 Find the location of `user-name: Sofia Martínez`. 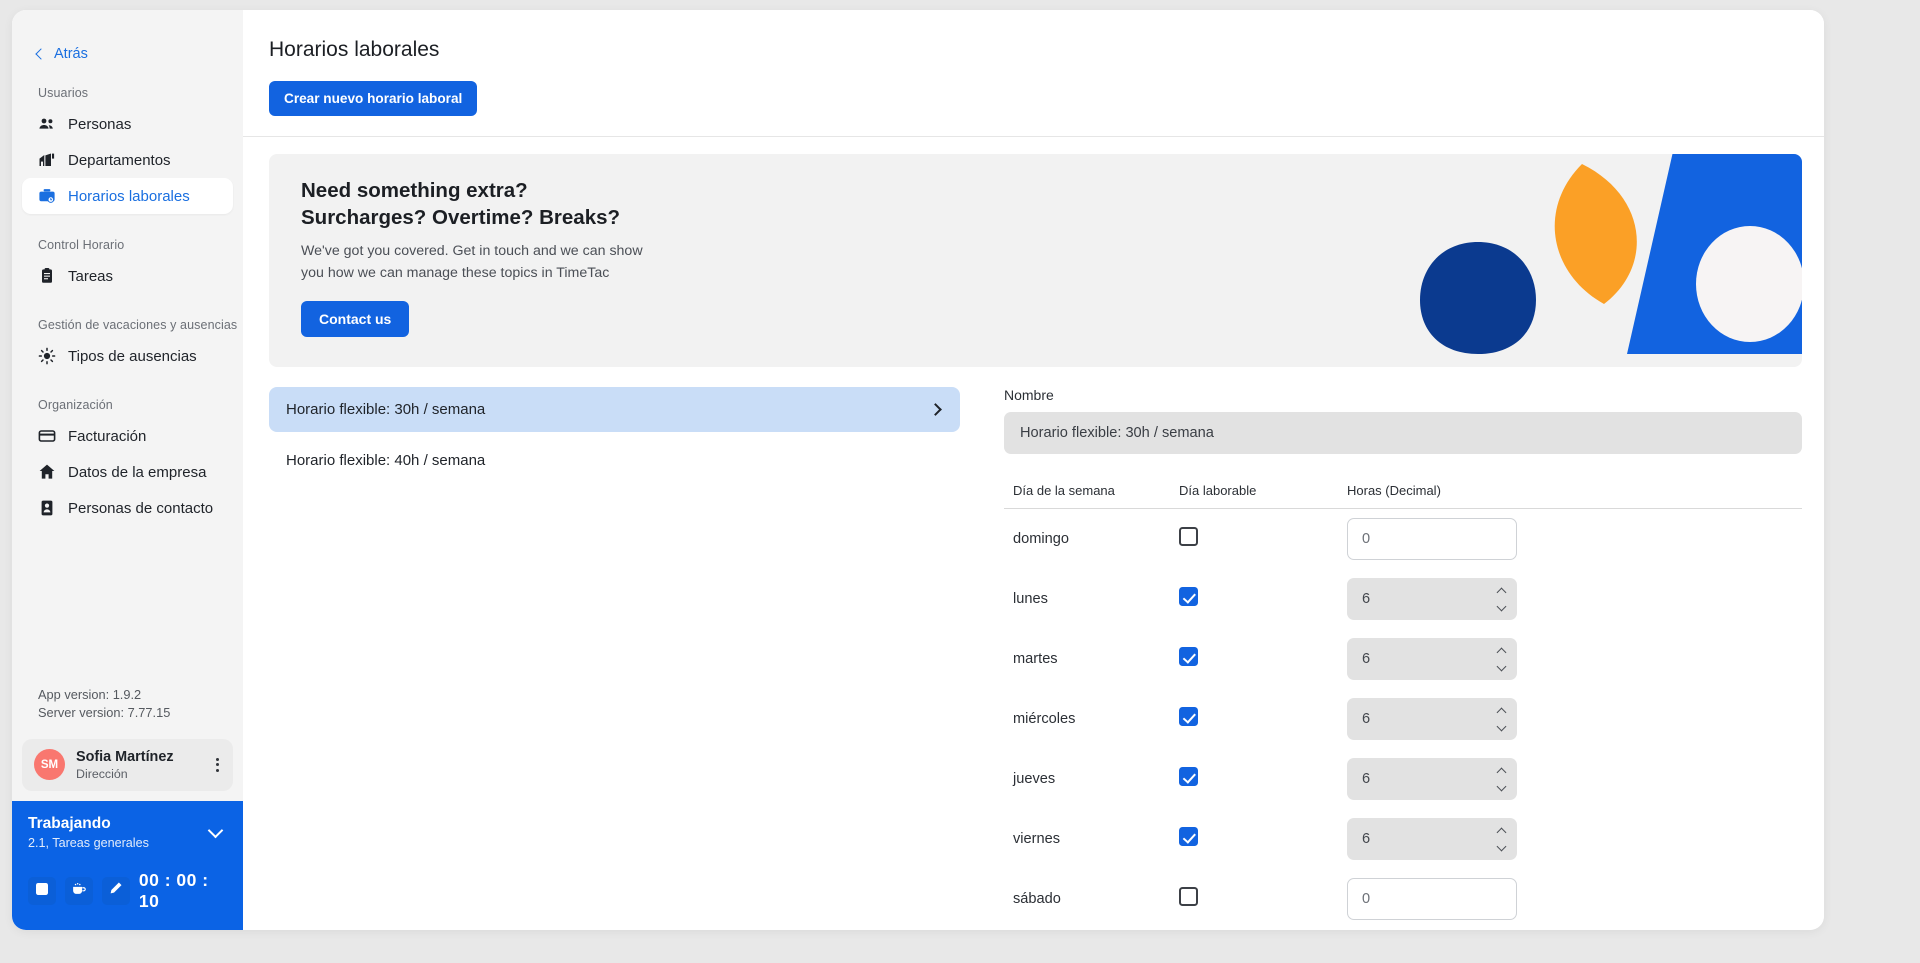

user-name: Sofia Martínez is located at coordinates (125, 756).